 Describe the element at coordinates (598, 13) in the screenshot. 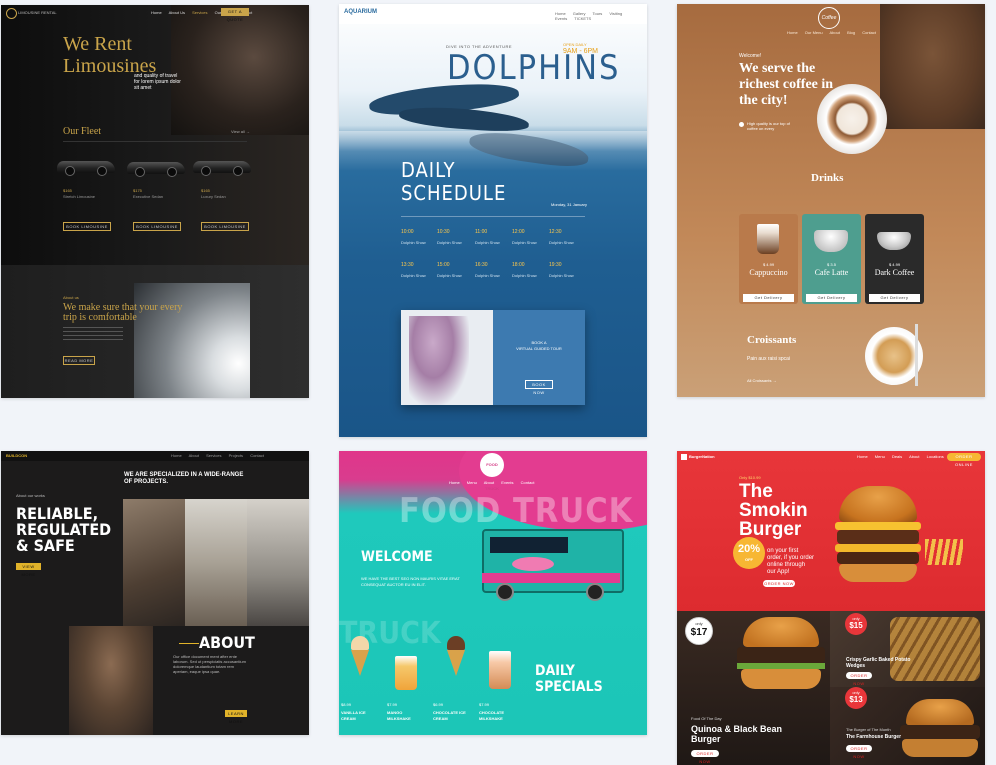

I see `dolphins-nav-item: Tours` at that location.